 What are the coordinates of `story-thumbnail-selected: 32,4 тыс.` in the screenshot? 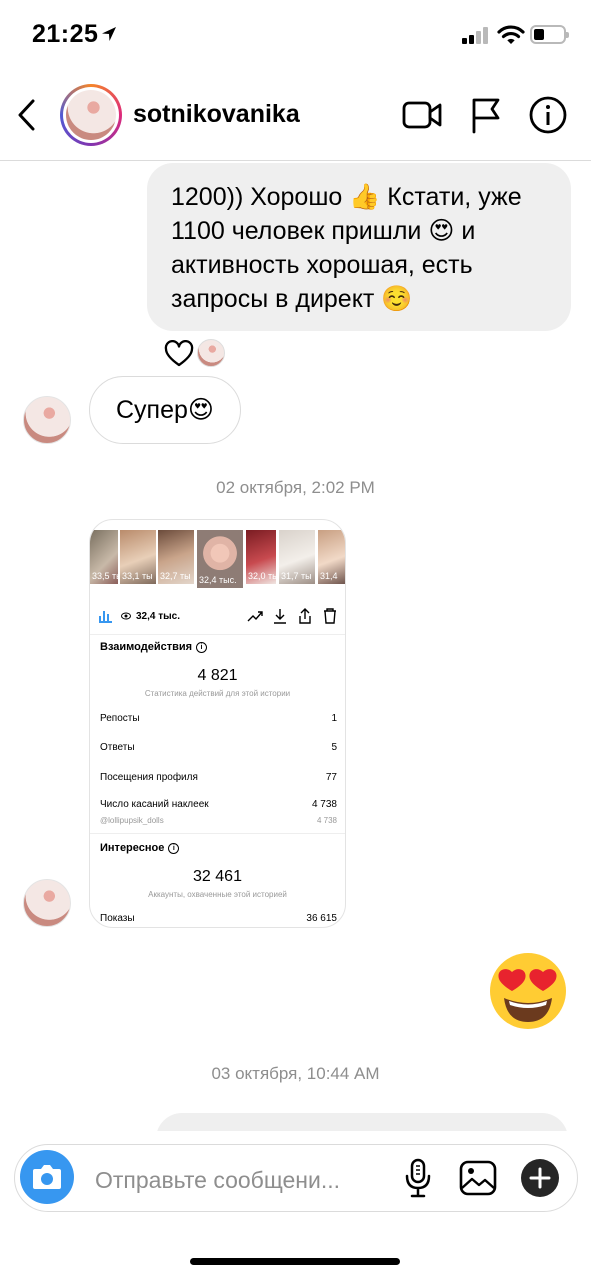 It's located at (220, 559).